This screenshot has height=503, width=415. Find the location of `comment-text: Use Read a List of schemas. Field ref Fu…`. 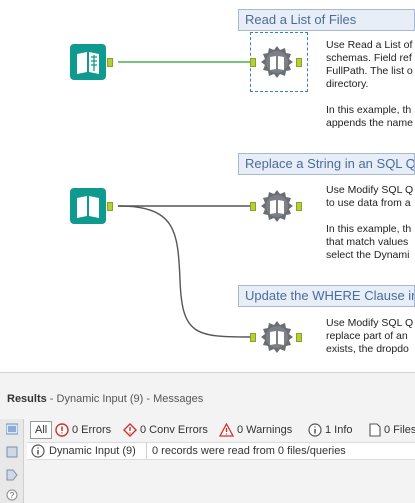

comment-text: Use Read a List of schemas. Field ref Fu… is located at coordinates (369, 84).